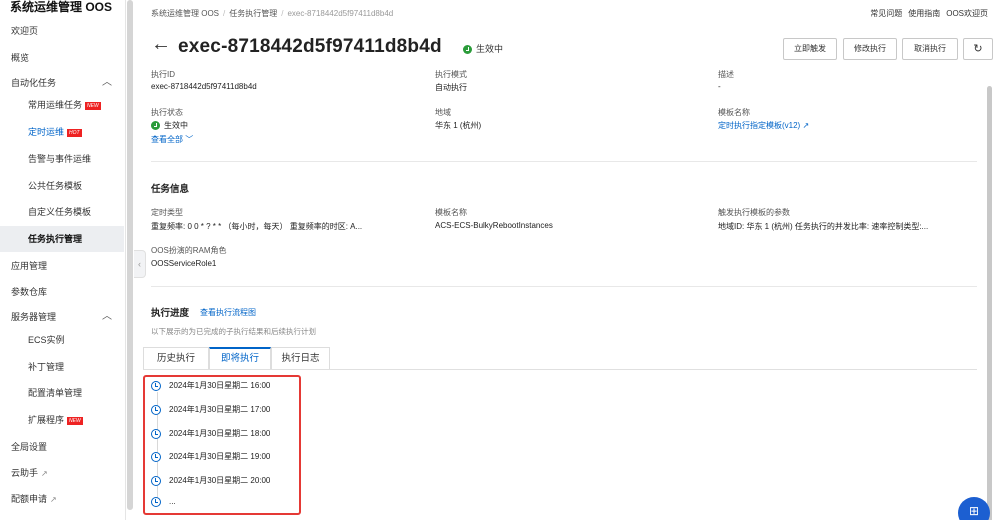 The width and height of the screenshot is (996, 520). I want to click on sidebar-item-label: 补丁管理, so click(46, 367).